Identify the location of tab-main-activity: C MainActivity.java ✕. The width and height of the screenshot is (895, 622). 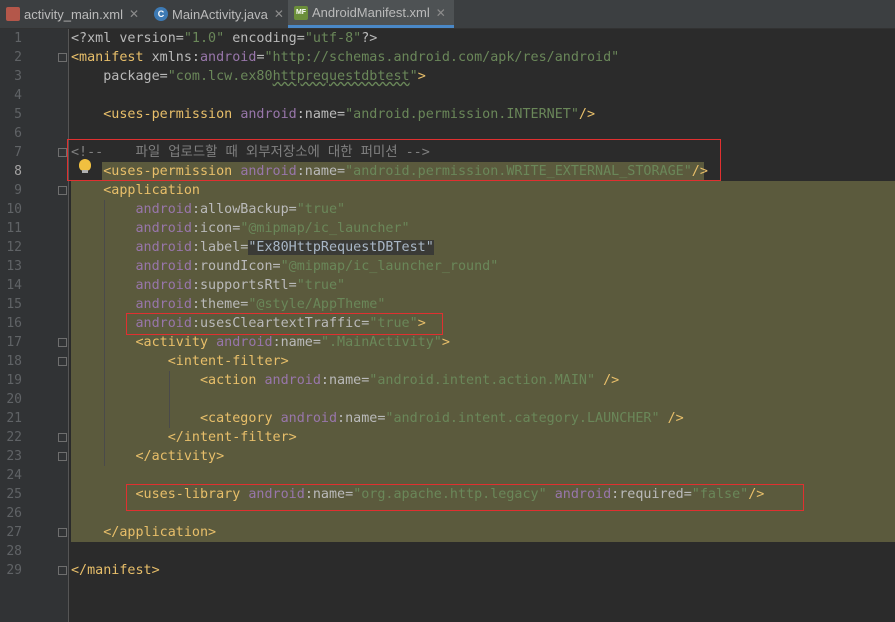
(219, 14).